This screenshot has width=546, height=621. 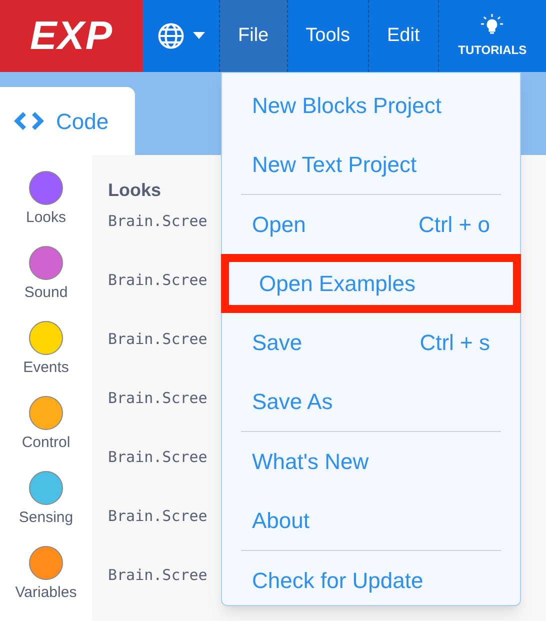 I want to click on section-heading: Looks, so click(x=135, y=190).